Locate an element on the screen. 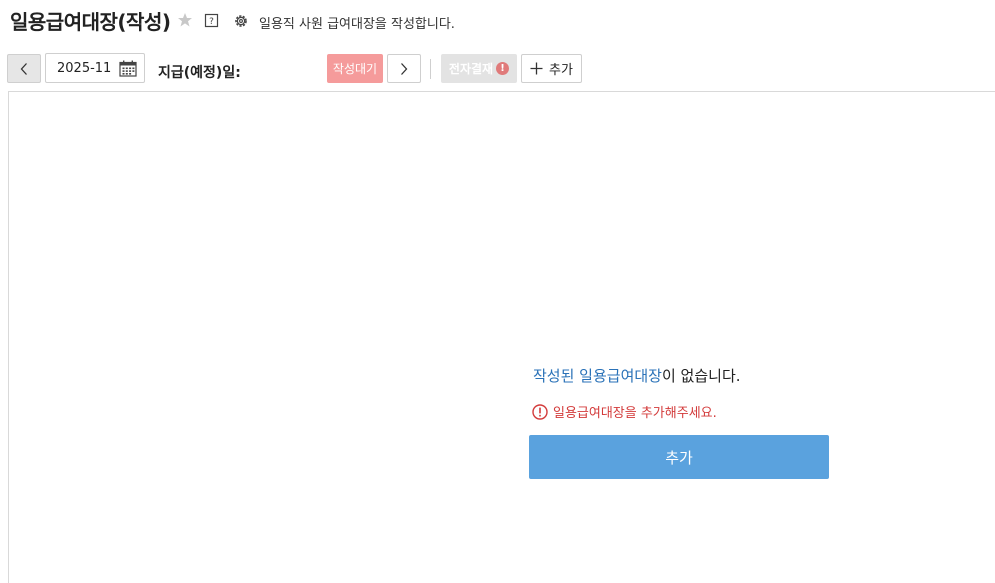 This screenshot has height=583, width=995. toolbar-divider is located at coordinates (430, 69).